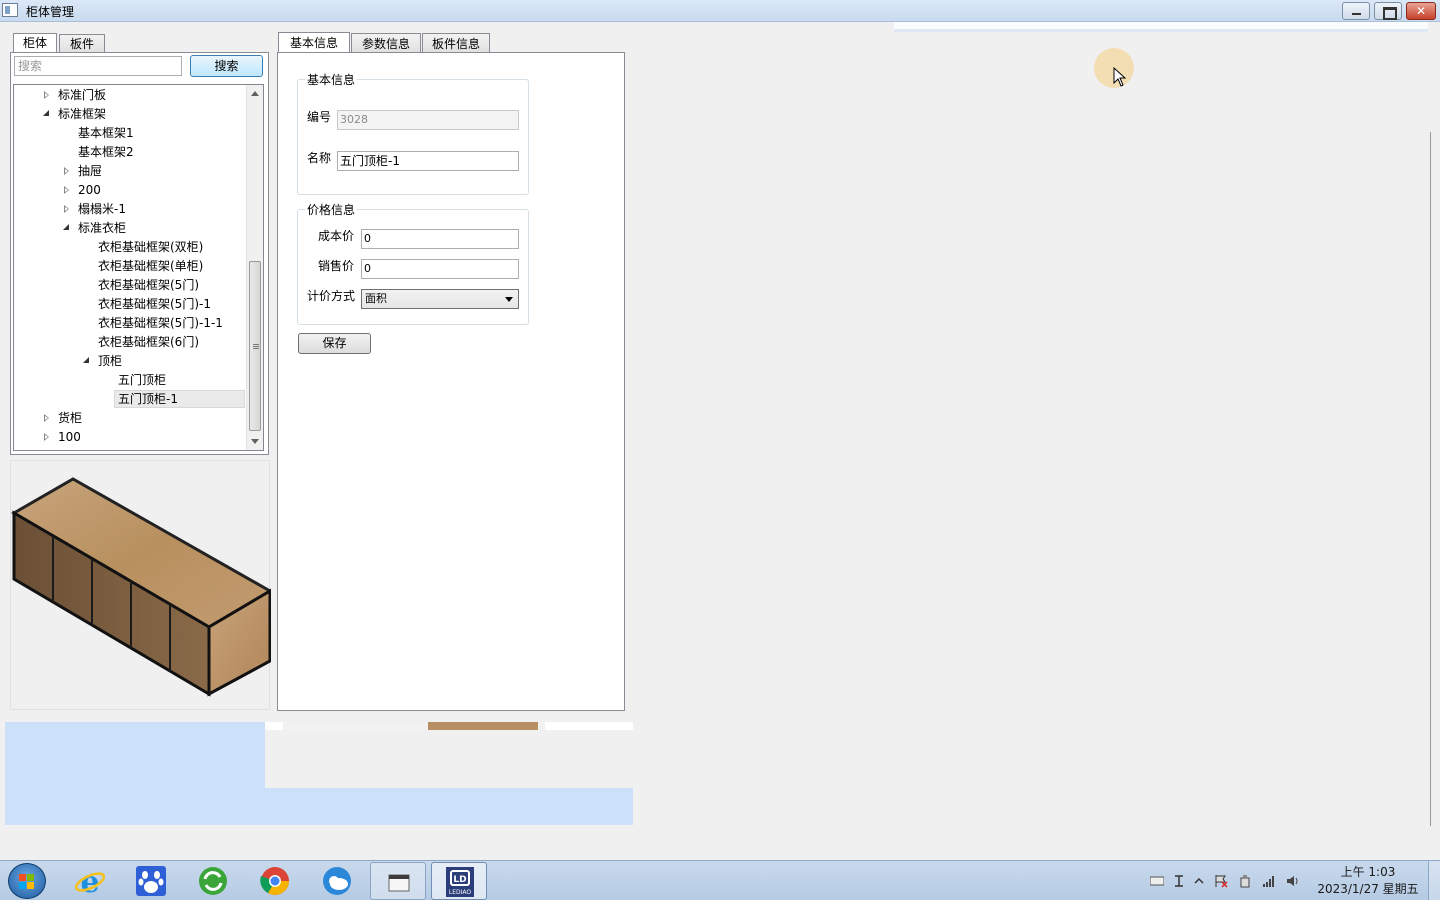 This screenshot has height=900, width=1440. I want to click on network-icon, so click(1269, 881).